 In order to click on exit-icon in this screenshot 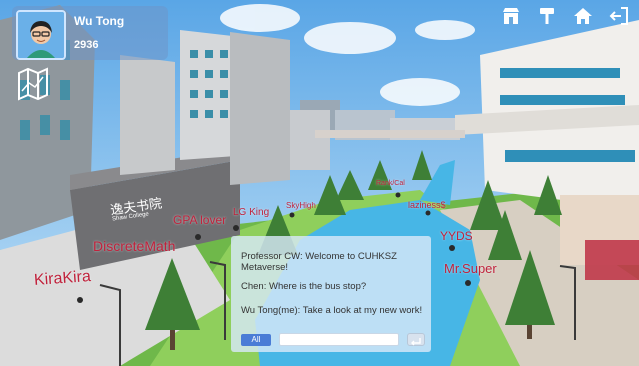, I will do `click(619, 16)`.